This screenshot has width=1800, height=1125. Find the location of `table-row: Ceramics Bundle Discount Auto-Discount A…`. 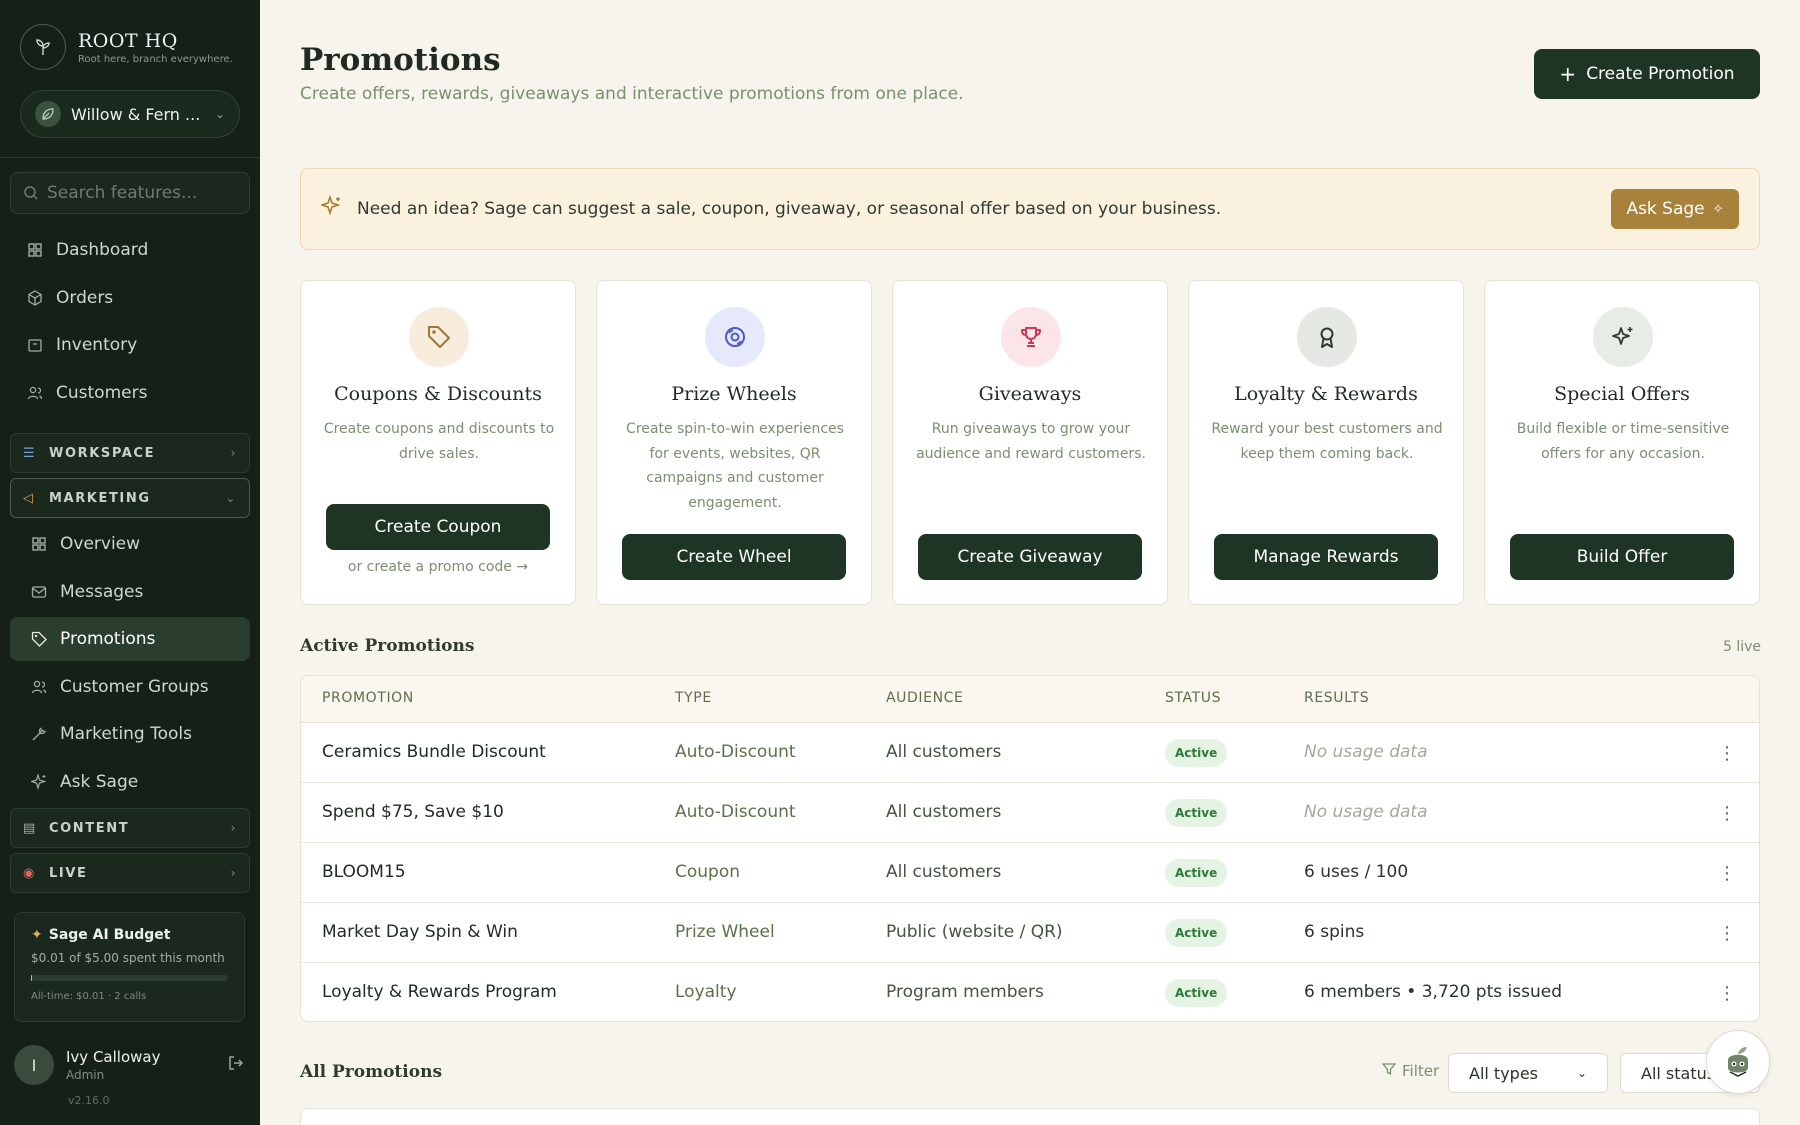

table-row: Ceramics Bundle Discount Auto-Discount A… is located at coordinates (1030, 753).